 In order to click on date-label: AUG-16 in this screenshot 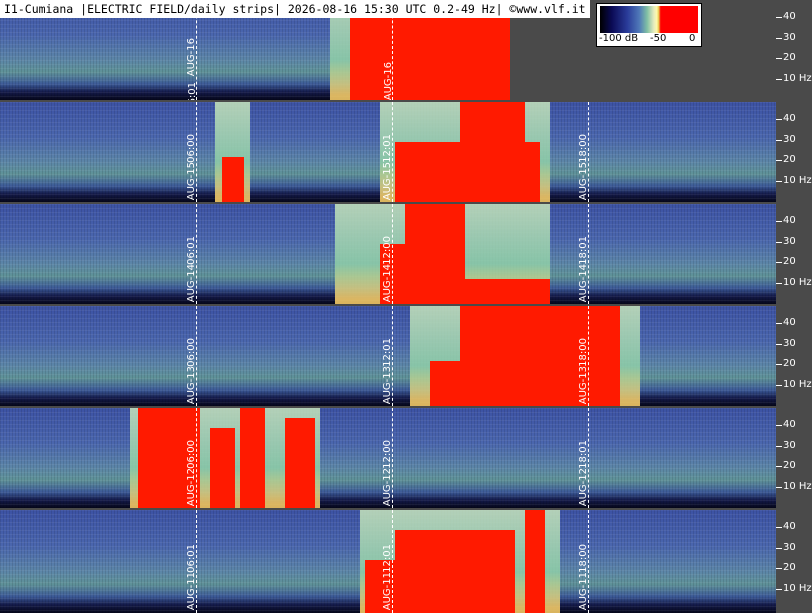, I will do `click(191, 57)`.